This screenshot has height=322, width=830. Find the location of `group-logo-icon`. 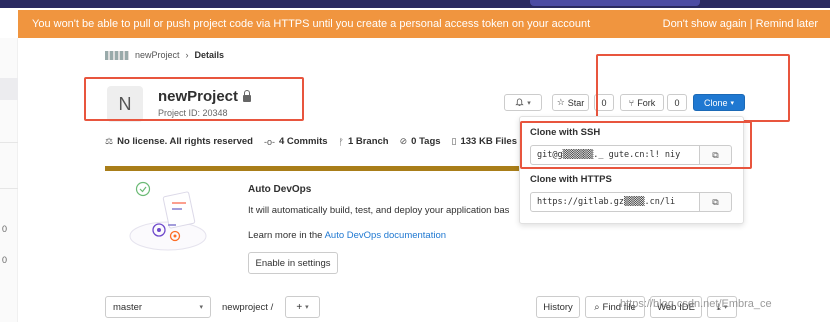

group-logo-icon is located at coordinates (117, 55).